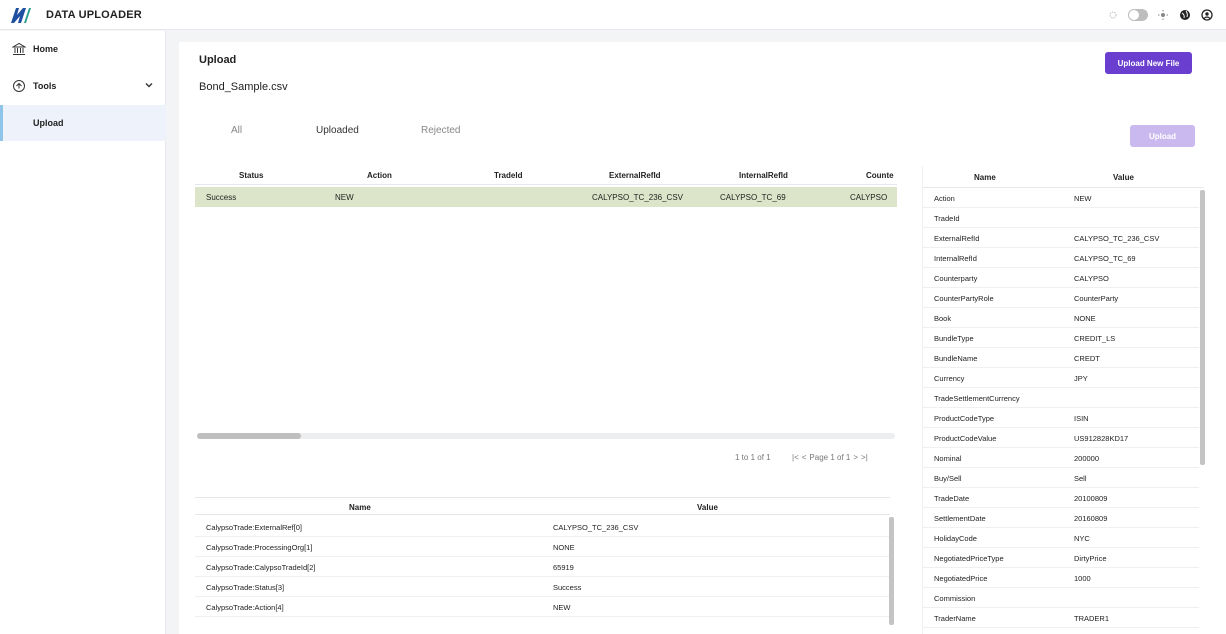 This screenshot has height=634, width=1226. What do you see at coordinates (1061, 558) in the screenshot?
I see `table-row: NegotiatedPriceType DirtyPrice` at bounding box center [1061, 558].